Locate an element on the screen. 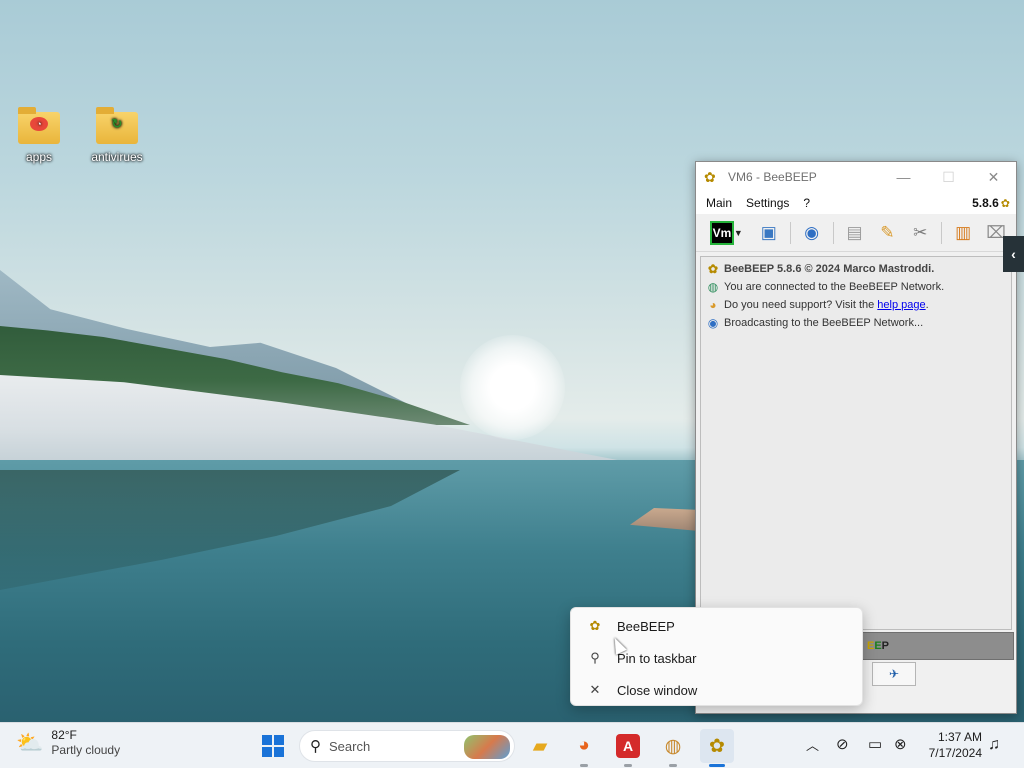 Image resolution: width=1024 pixels, height=768 pixels. desktop-icon-antivirues: ↻ antivirues is located at coordinates (117, 135).